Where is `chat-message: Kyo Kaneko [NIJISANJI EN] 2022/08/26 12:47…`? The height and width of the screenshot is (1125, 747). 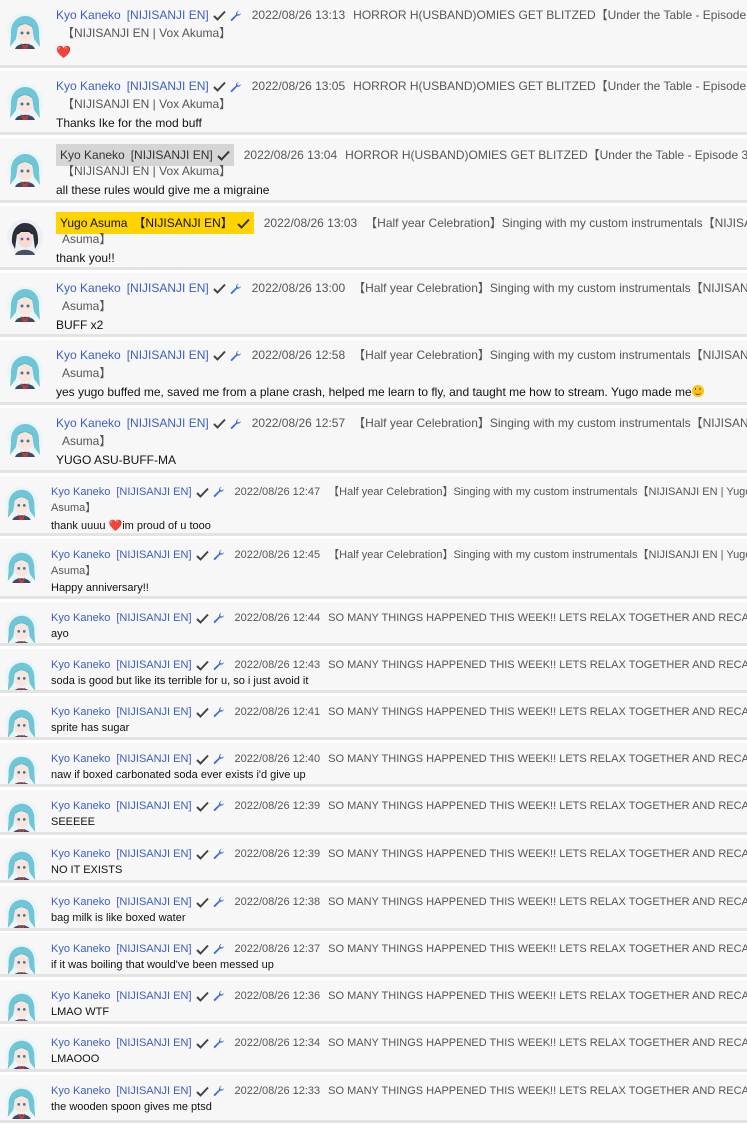 chat-message: Kyo Kaneko [NIJISANJI EN] 2022/08/26 12:47… is located at coordinates (373, 506).